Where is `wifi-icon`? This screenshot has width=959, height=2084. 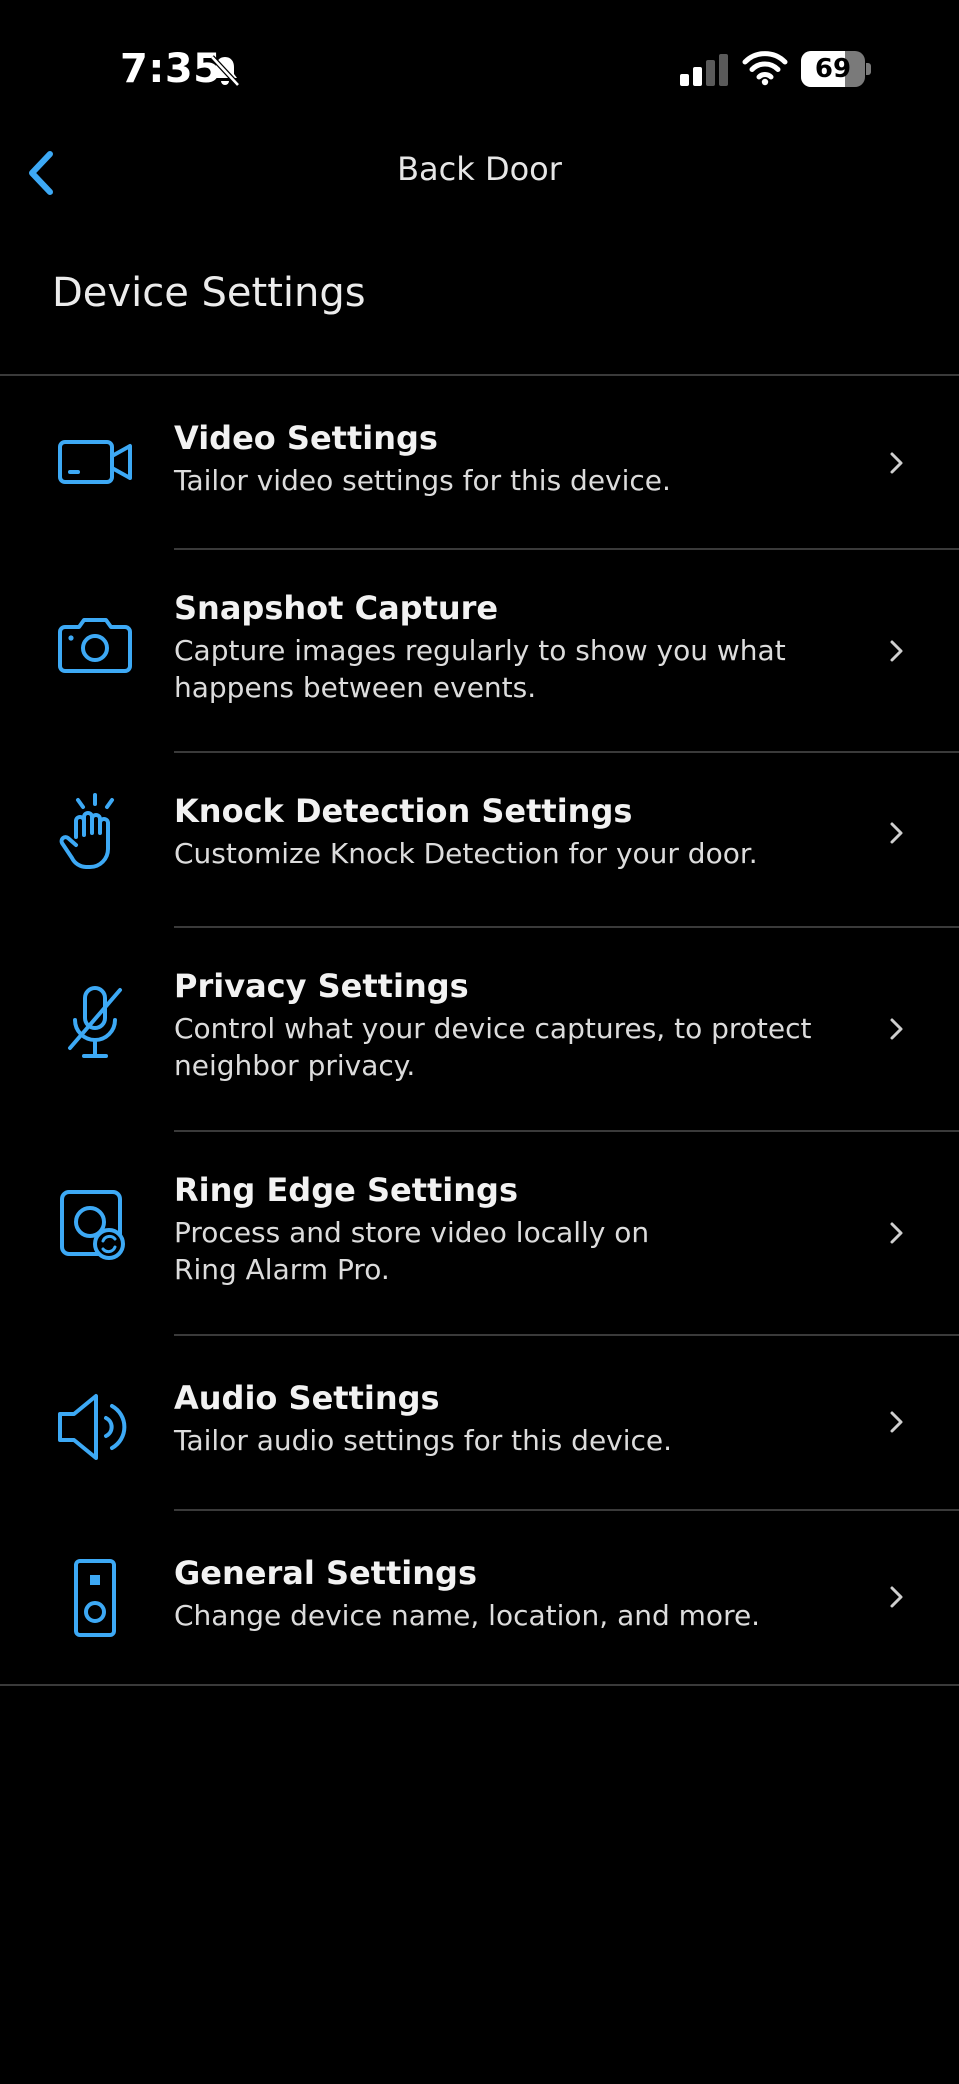
wifi-icon is located at coordinates (765, 68).